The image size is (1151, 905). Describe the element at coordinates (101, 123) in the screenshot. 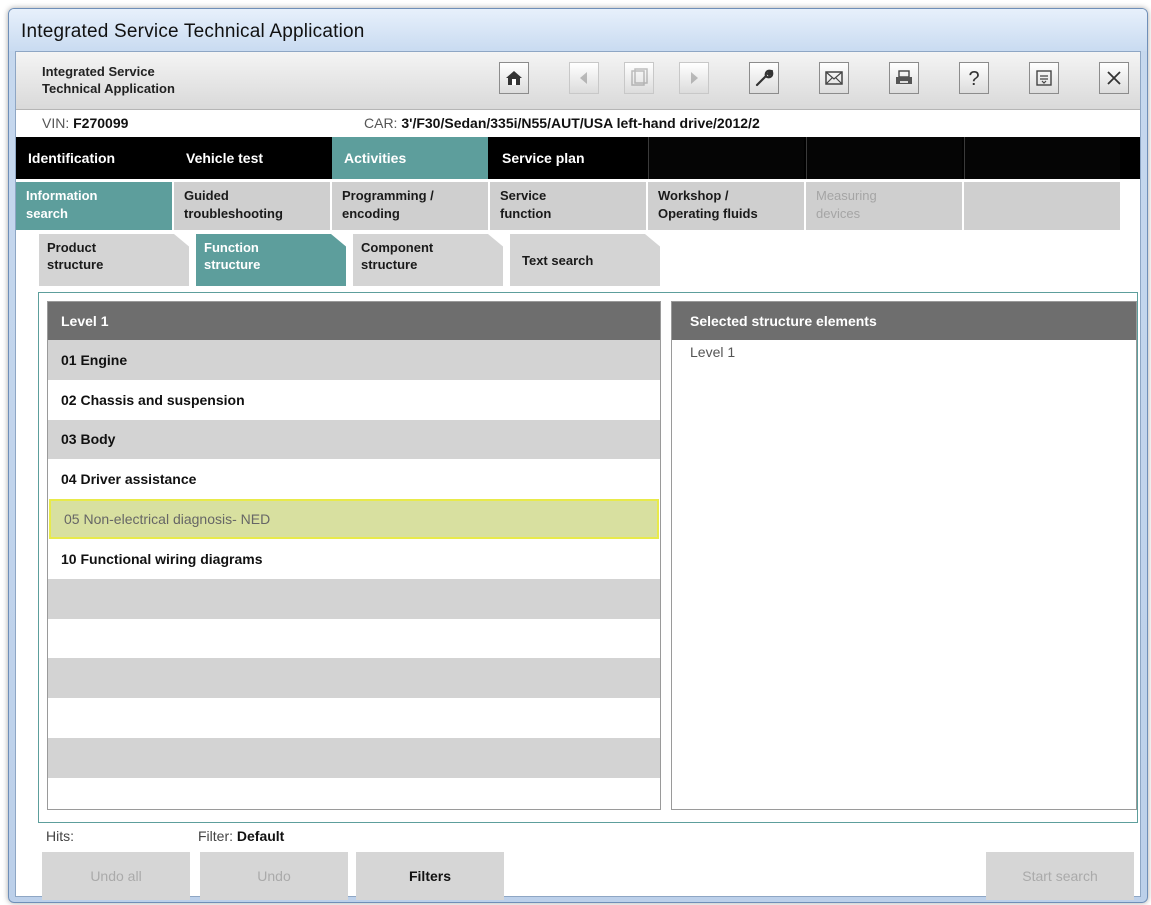

I see `vin-value: F270099` at that location.